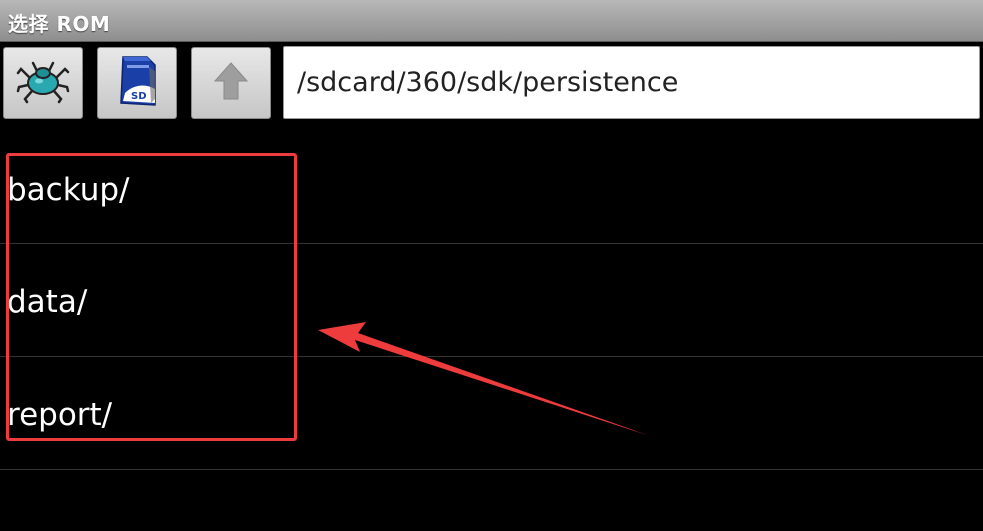 The width and height of the screenshot is (983, 531). Describe the element at coordinates (59, 24) in the screenshot. I see `window-title: 选择 ROM` at that location.